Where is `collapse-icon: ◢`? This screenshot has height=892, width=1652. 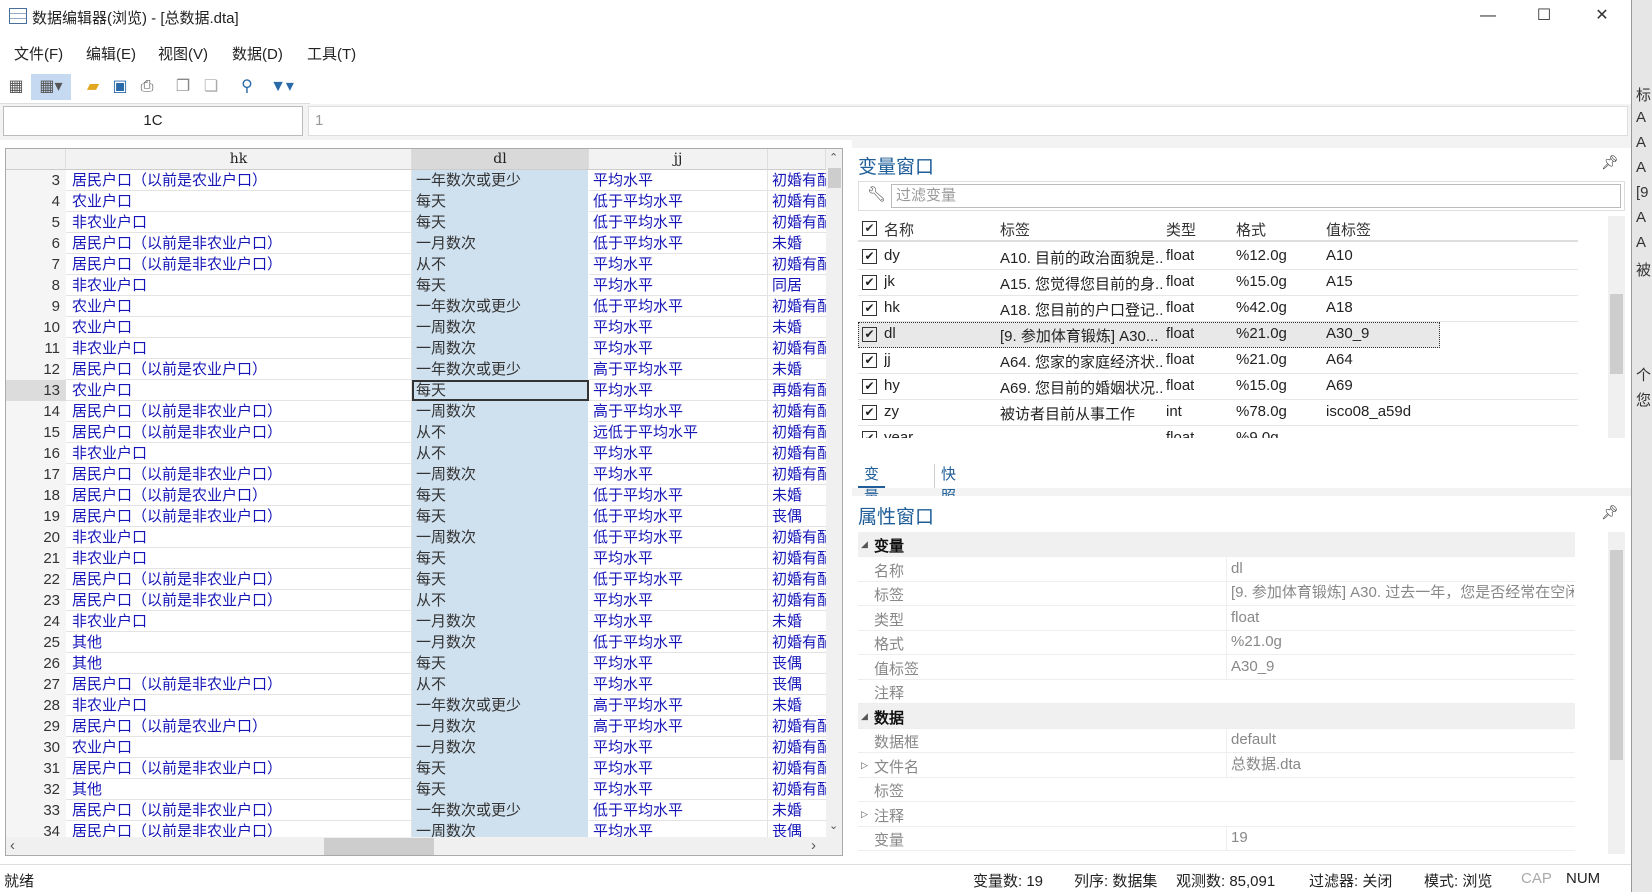
collapse-icon: ◢ is located at coordinates (864, 716).